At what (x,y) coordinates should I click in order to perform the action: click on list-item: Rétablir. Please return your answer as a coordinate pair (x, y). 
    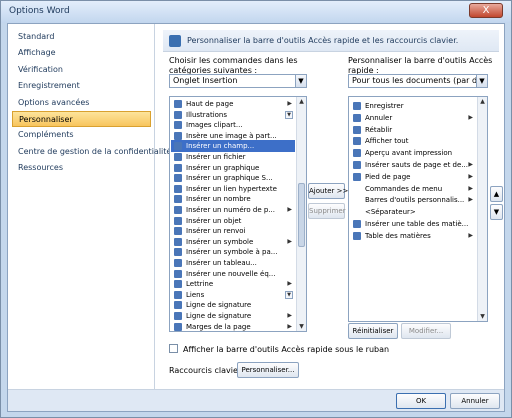
    Looking at the image, I should click on (413, 130).